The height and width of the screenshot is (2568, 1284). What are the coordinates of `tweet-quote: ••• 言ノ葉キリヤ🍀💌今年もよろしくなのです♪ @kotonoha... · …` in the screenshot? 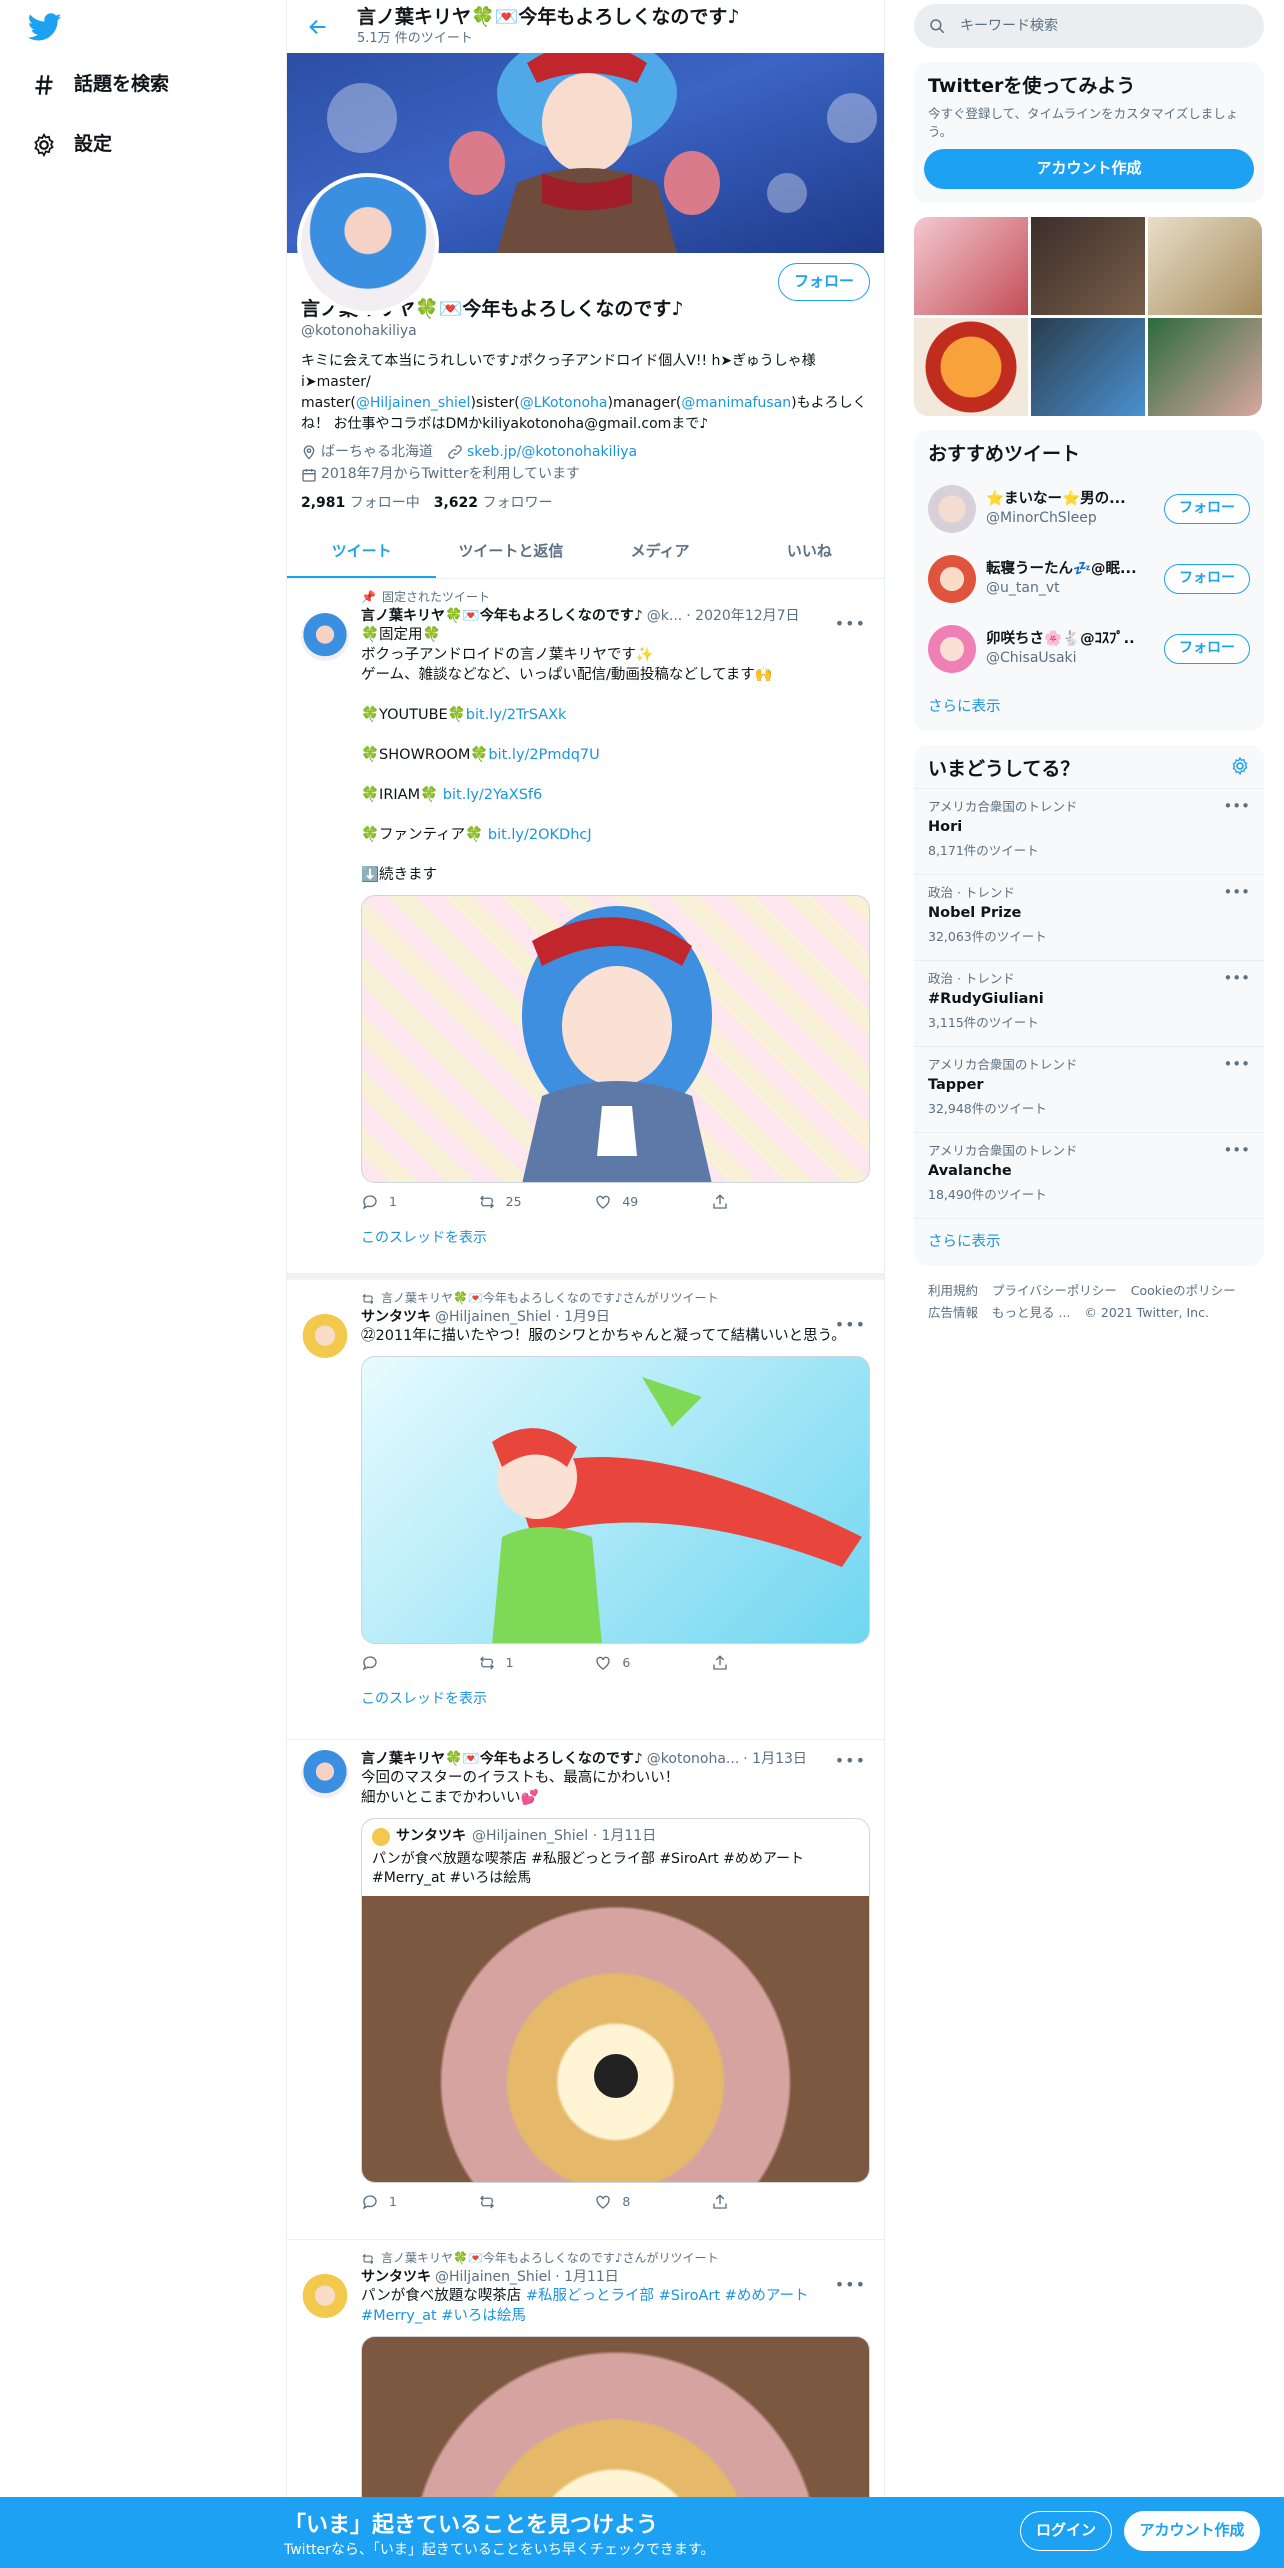 It's located at (585, 1990).